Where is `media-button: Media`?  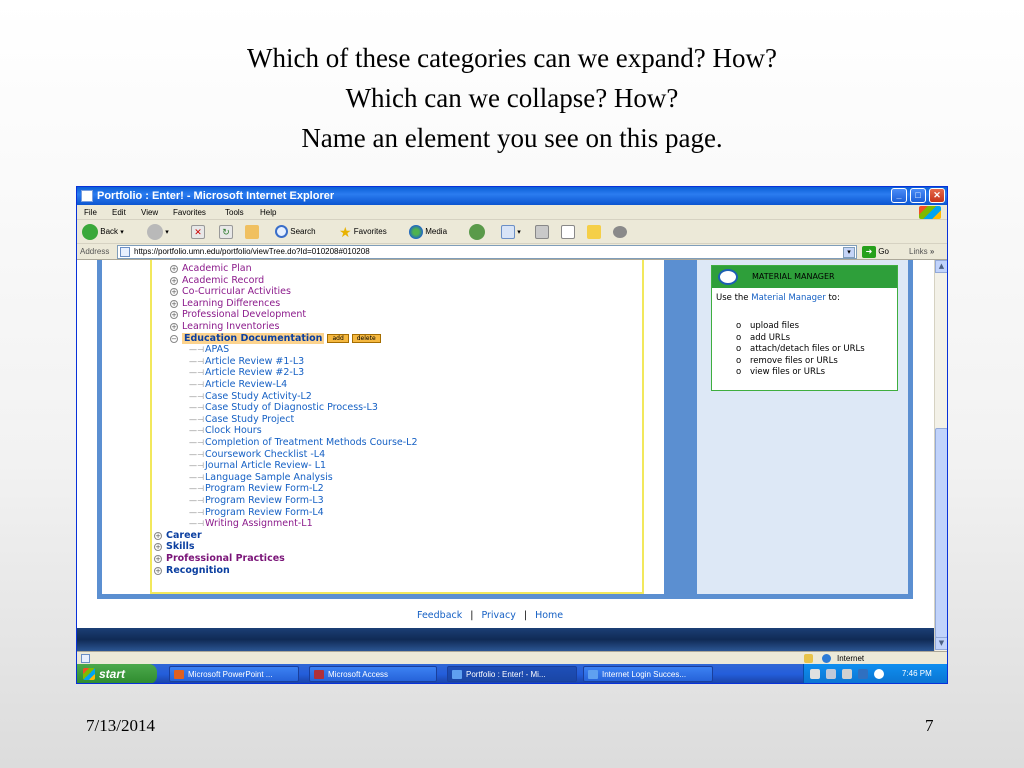 media-button: Media is located at coordinates (428, 232).